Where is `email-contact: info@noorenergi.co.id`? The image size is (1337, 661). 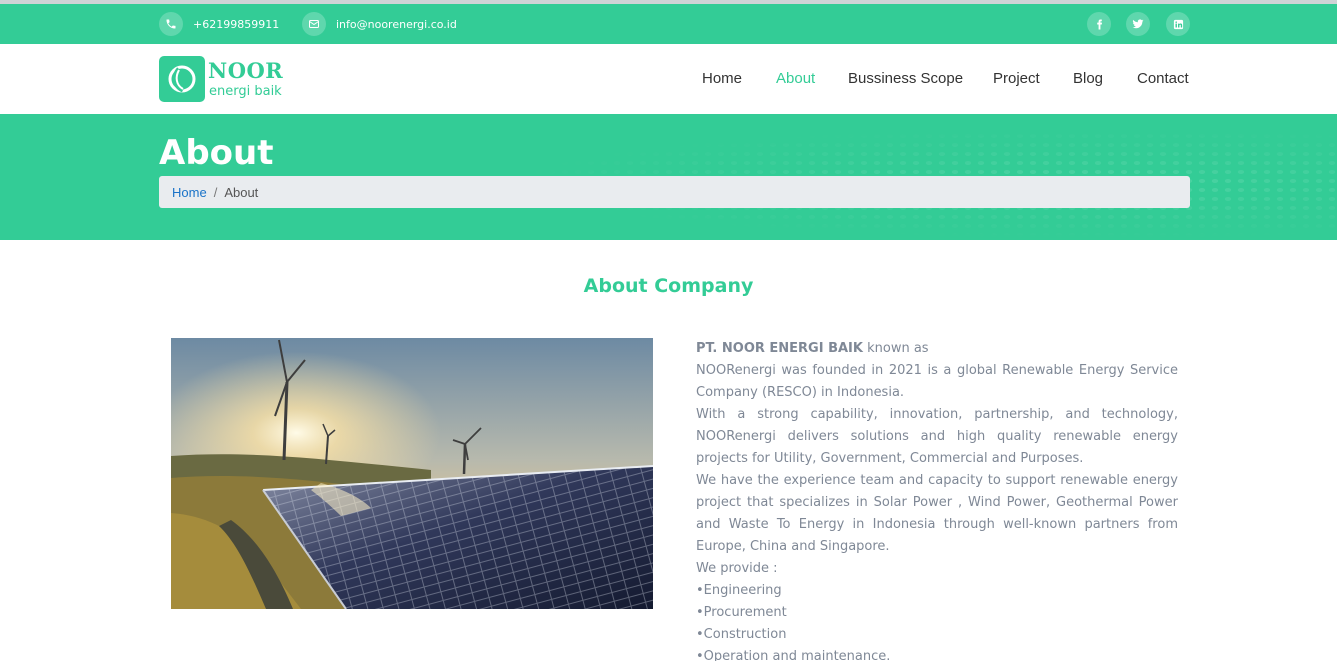
email-contact: info@noorenergi.co.id is located at coordinates (379, 24).